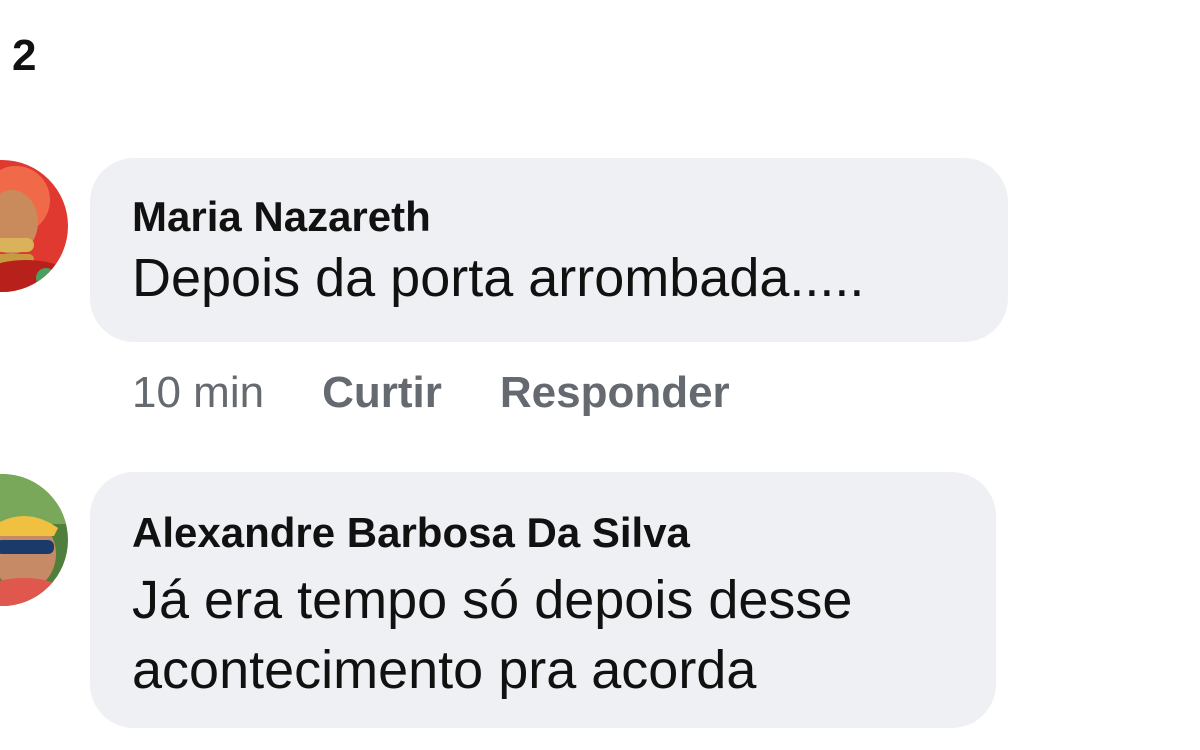 This screenshot has width=1200, height=750. I want to click on comment-time: 10 min, so click(198, 393).